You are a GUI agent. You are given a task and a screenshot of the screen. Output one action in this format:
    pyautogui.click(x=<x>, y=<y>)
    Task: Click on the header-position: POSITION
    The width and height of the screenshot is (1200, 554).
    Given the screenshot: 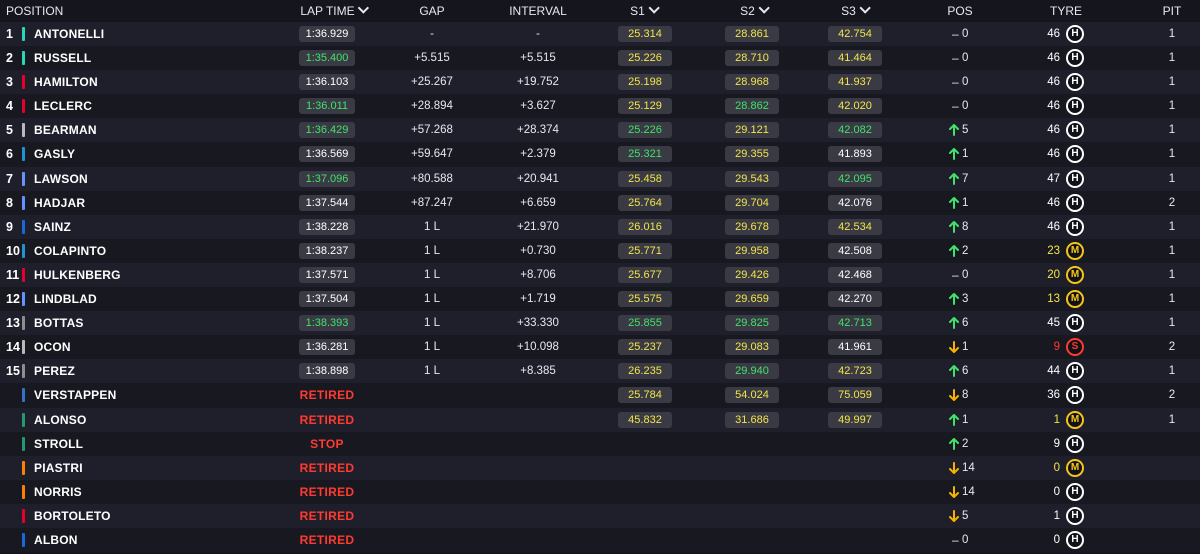 What is the action you would take?
    pyautogui.click(x=34, y=11)
    